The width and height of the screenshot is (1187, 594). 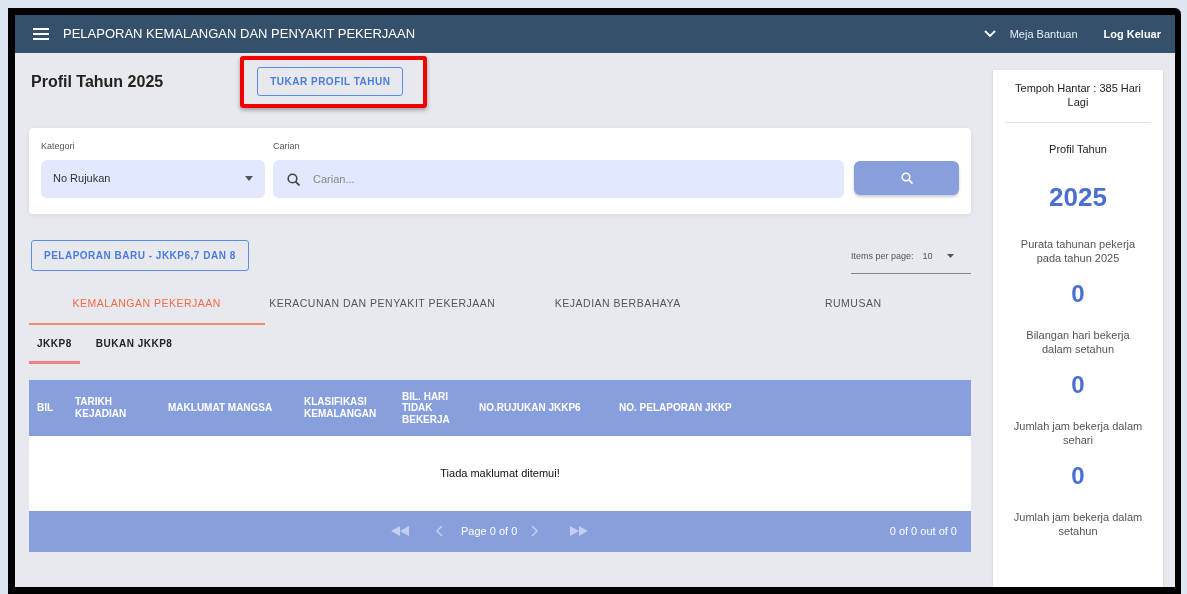 I want to click on tab: KERACUNAN DAN PENYAKIT PEKERJAAN, so click(x=382, y=310).